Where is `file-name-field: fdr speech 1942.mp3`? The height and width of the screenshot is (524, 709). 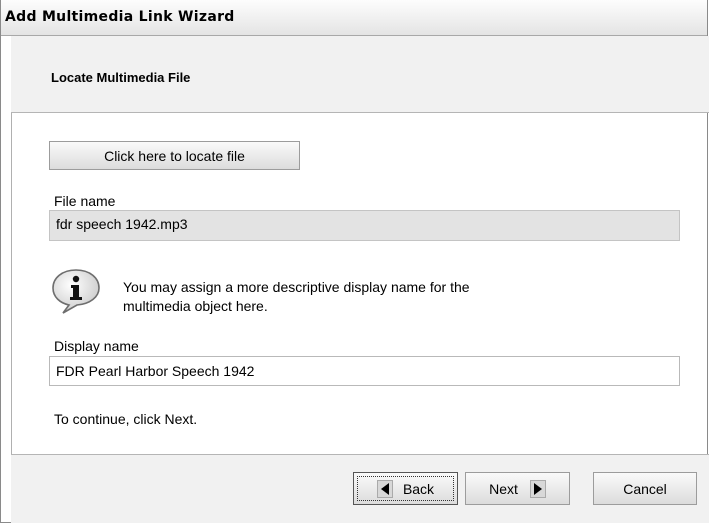
file-name-field: fdr speech 1942.mp3 is located at coordinates (364, 225).